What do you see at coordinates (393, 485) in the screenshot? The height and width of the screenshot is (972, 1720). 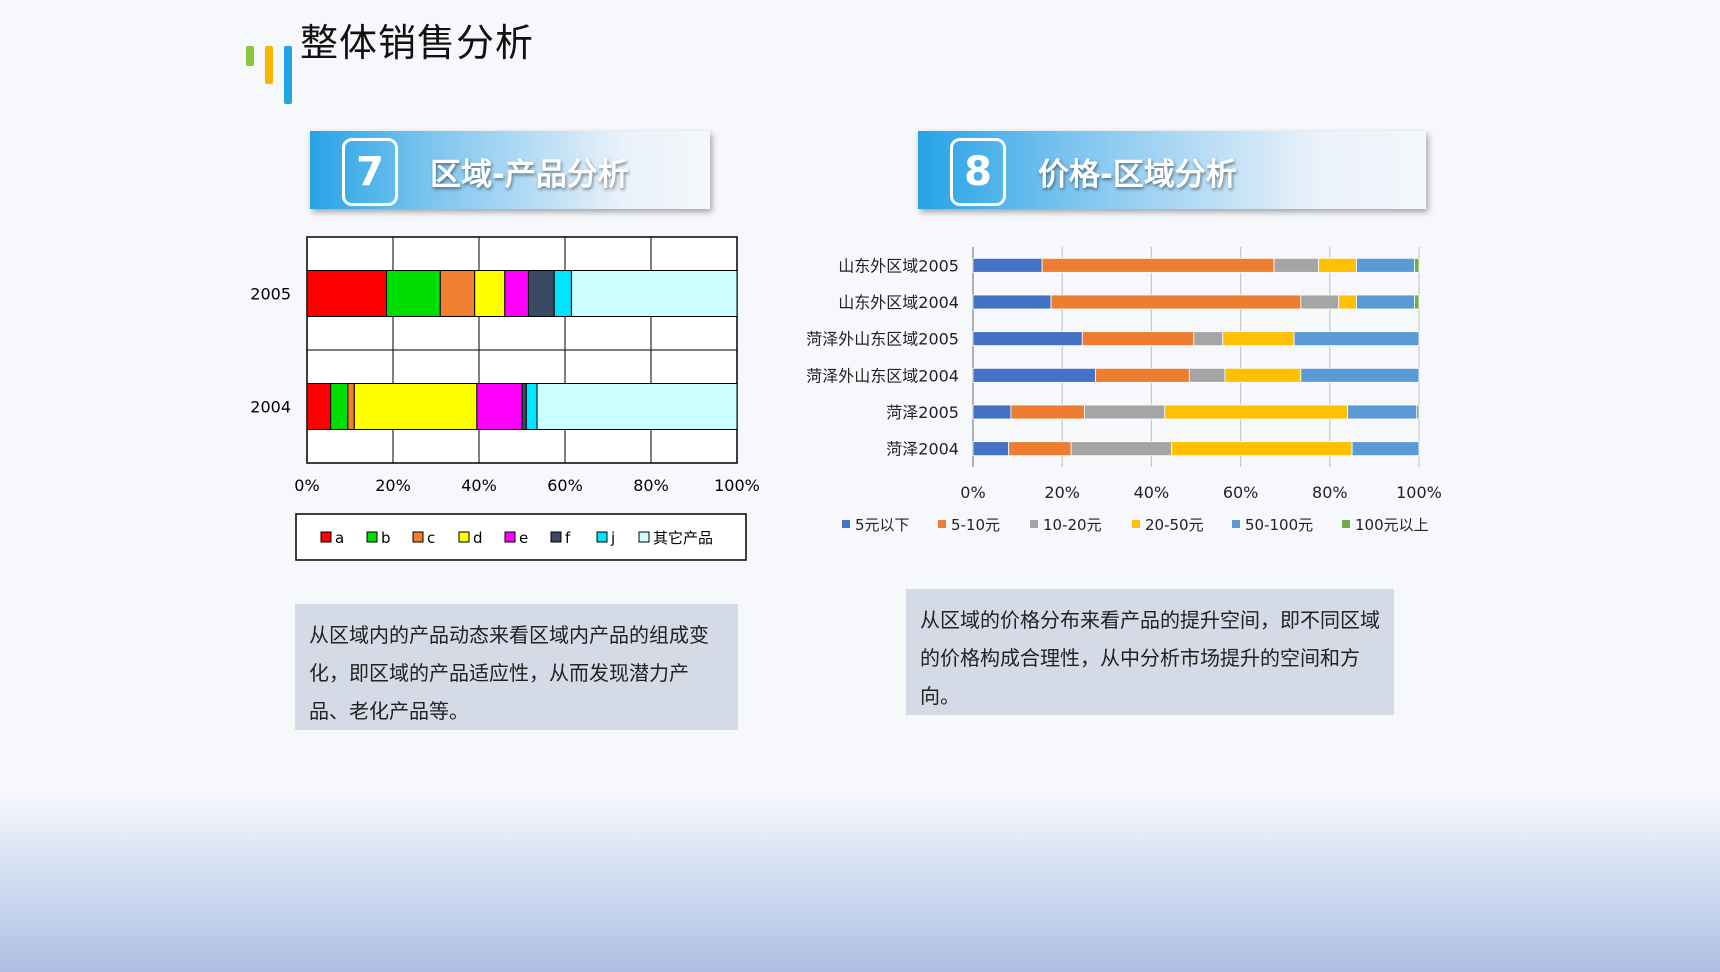 I see `x-tick-label: 20%` at bounding box center [393, 485].